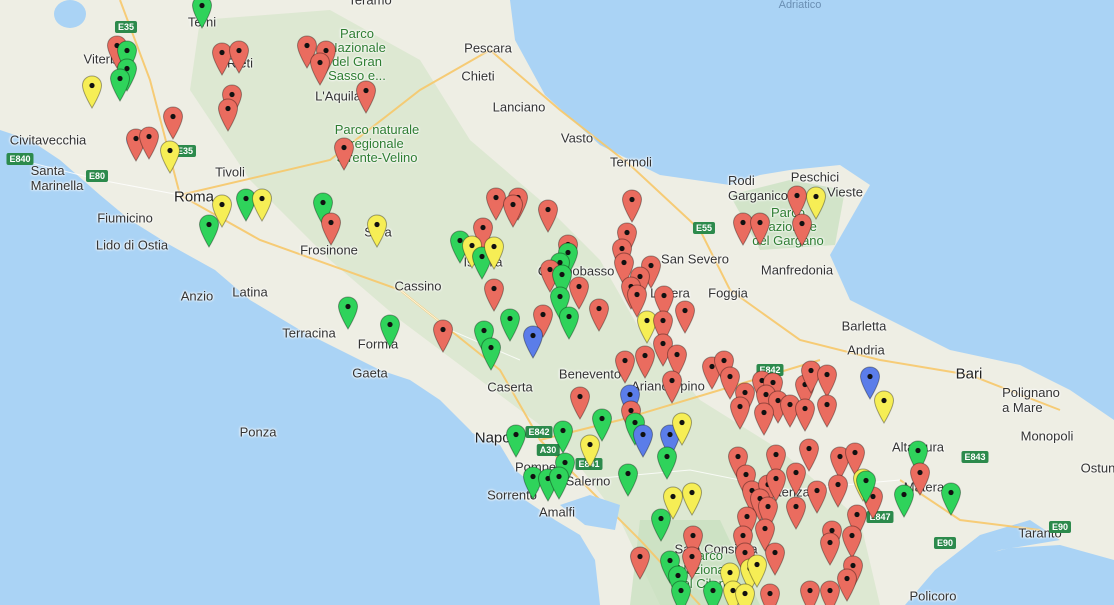 The image size is (1114, 605). Describe the element at coordinates (309, 333) in the screenshot. I see `place-label: Terracina` at that location.